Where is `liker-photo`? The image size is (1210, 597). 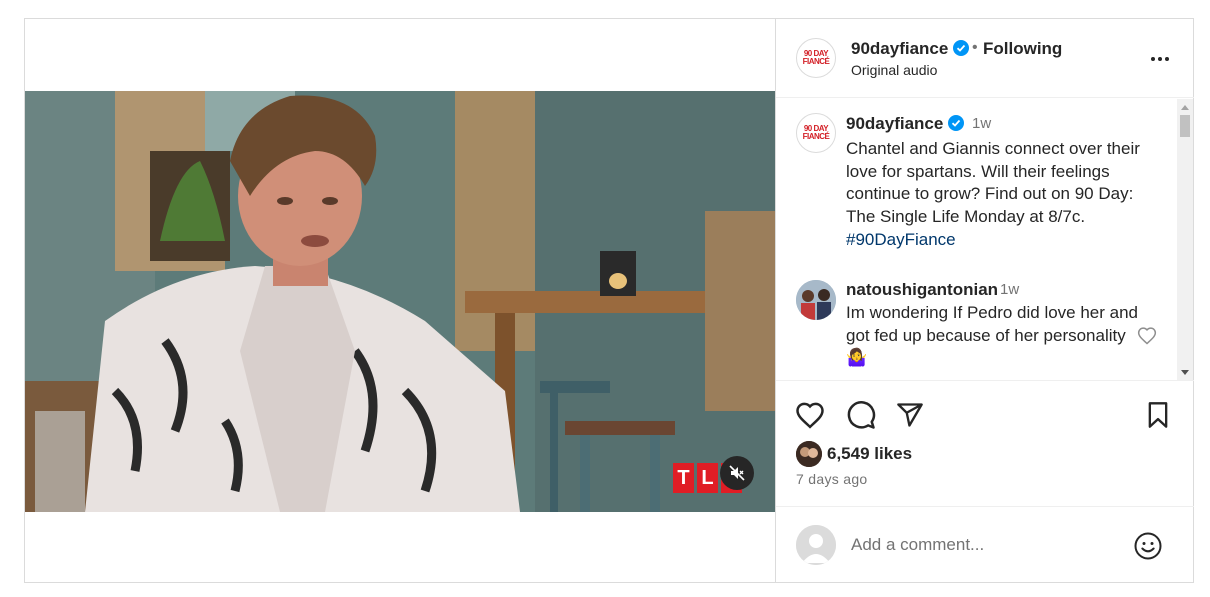 liker-photo is located at coordinates (809, 454).